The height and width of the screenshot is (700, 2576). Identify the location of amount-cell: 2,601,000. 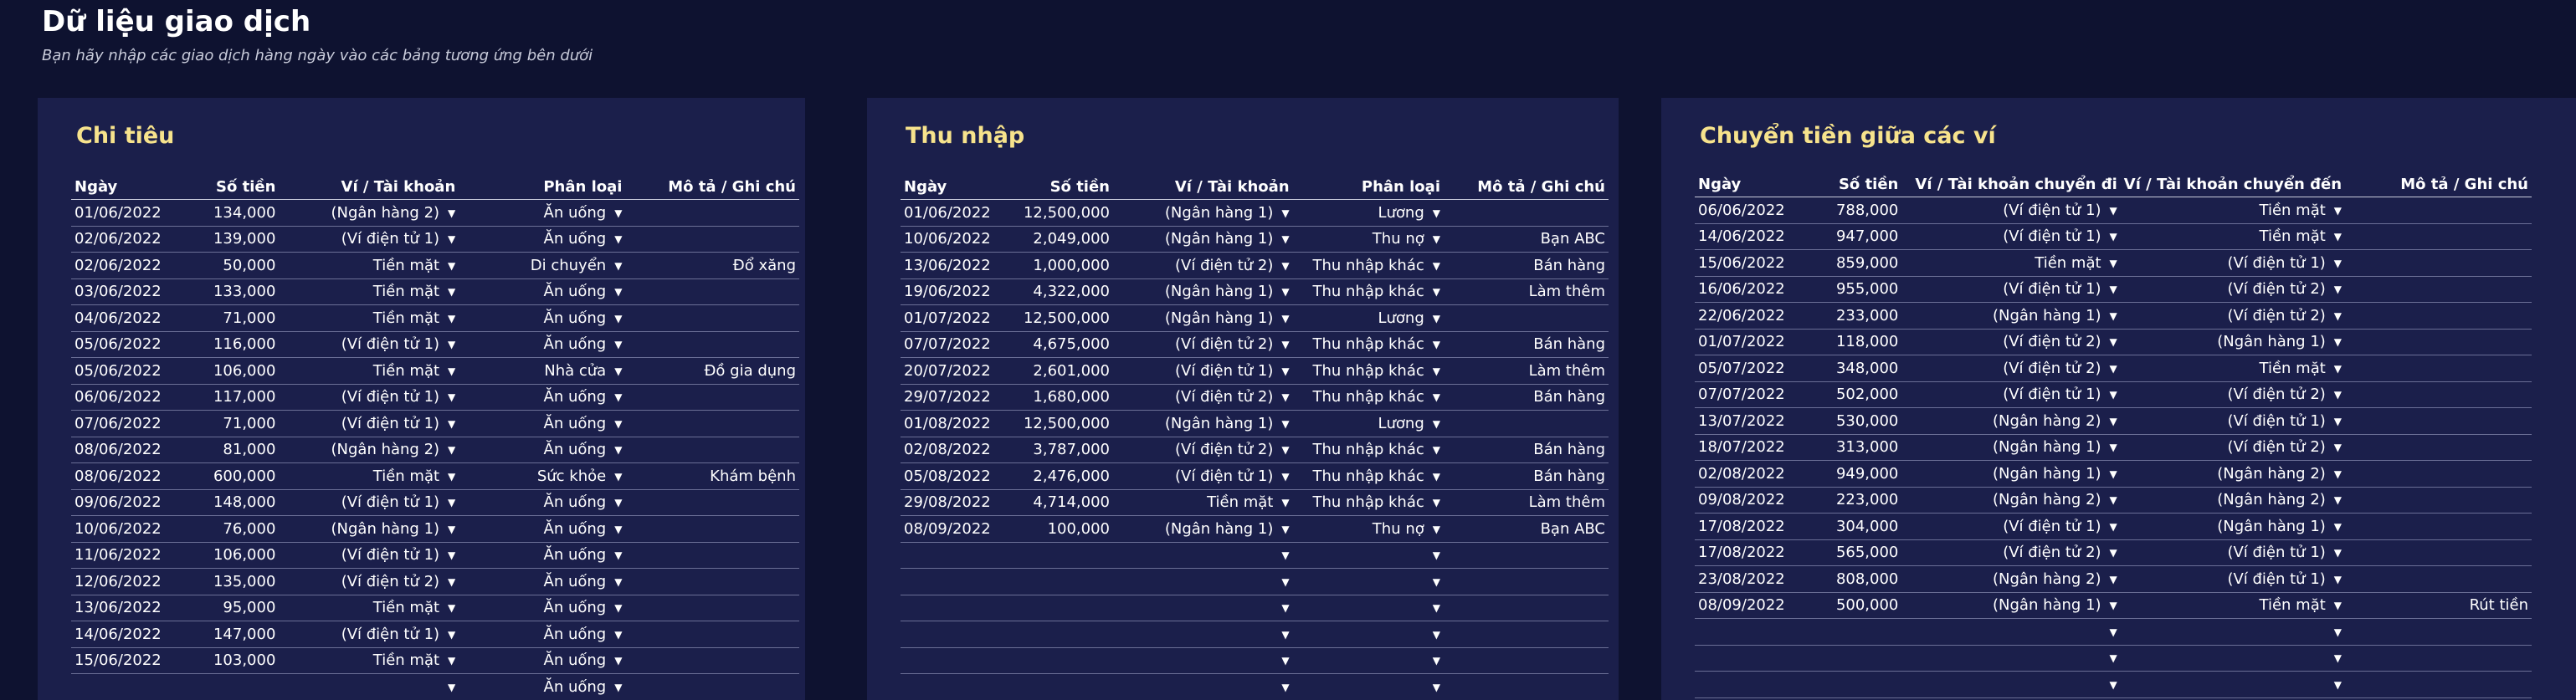
(1061, 372).